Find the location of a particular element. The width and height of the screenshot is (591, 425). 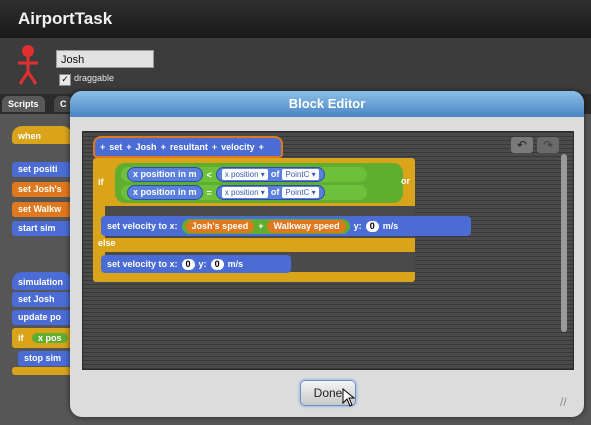

dialog-title: Block Editor is located at coordinates (327, 103).